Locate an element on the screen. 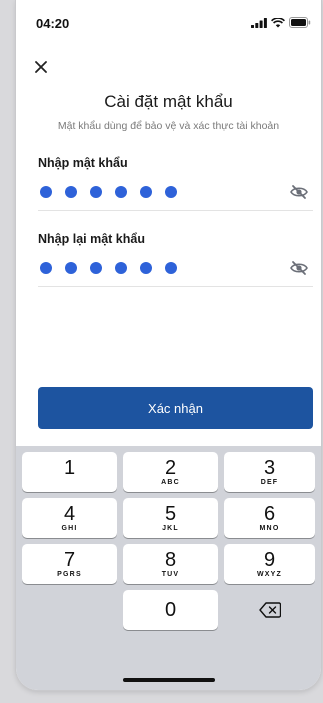 The height and width of the screenshot is (703, 323). status-time: 04:20 is located at coordinates (53, 23).